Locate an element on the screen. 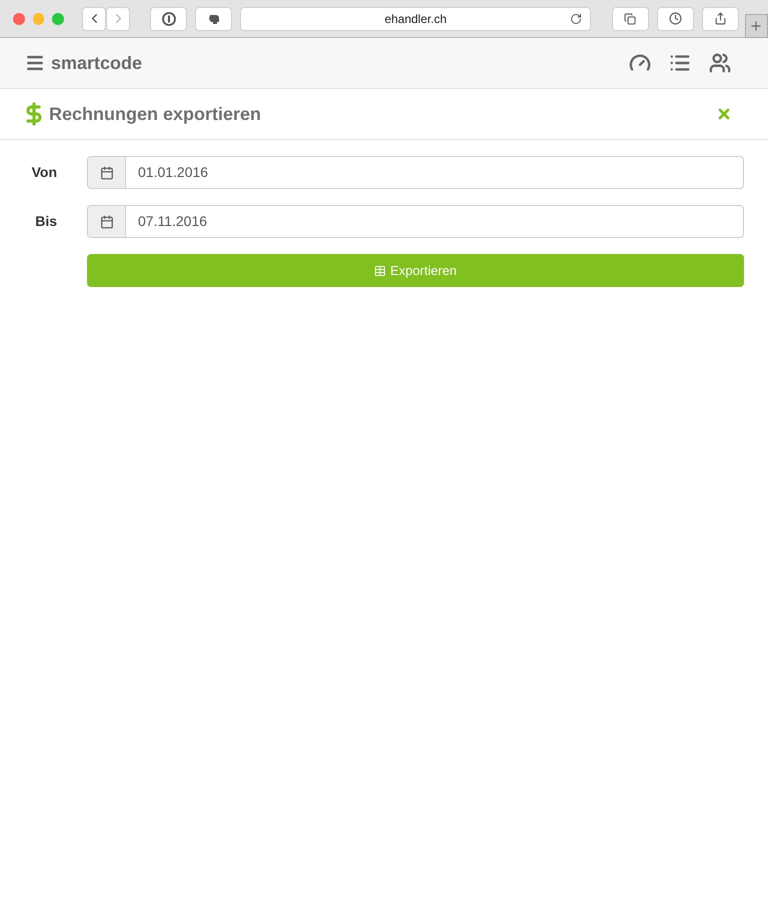 The width and height of the screenshot is (768, 922). table-icon is located at coordinates (380, 270).